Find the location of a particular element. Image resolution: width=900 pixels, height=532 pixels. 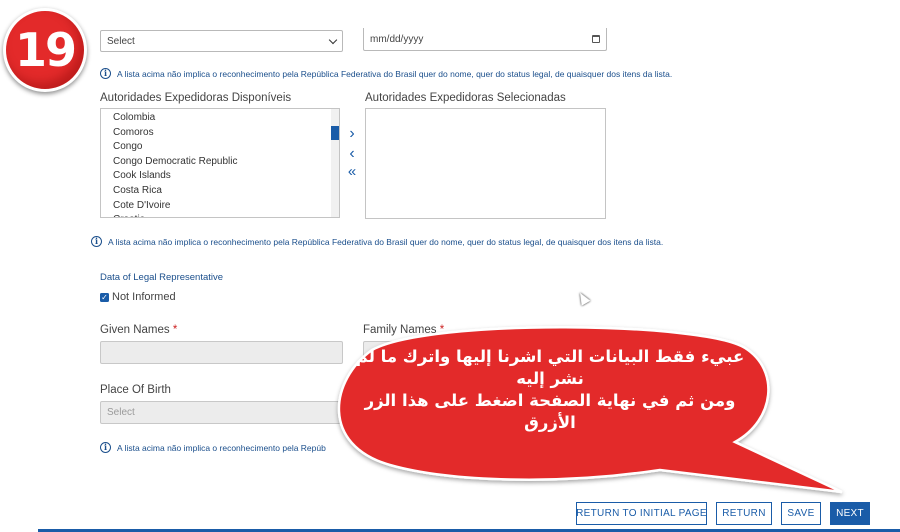

not-informed-label: Not Informed is located at coordinates (144, 297).